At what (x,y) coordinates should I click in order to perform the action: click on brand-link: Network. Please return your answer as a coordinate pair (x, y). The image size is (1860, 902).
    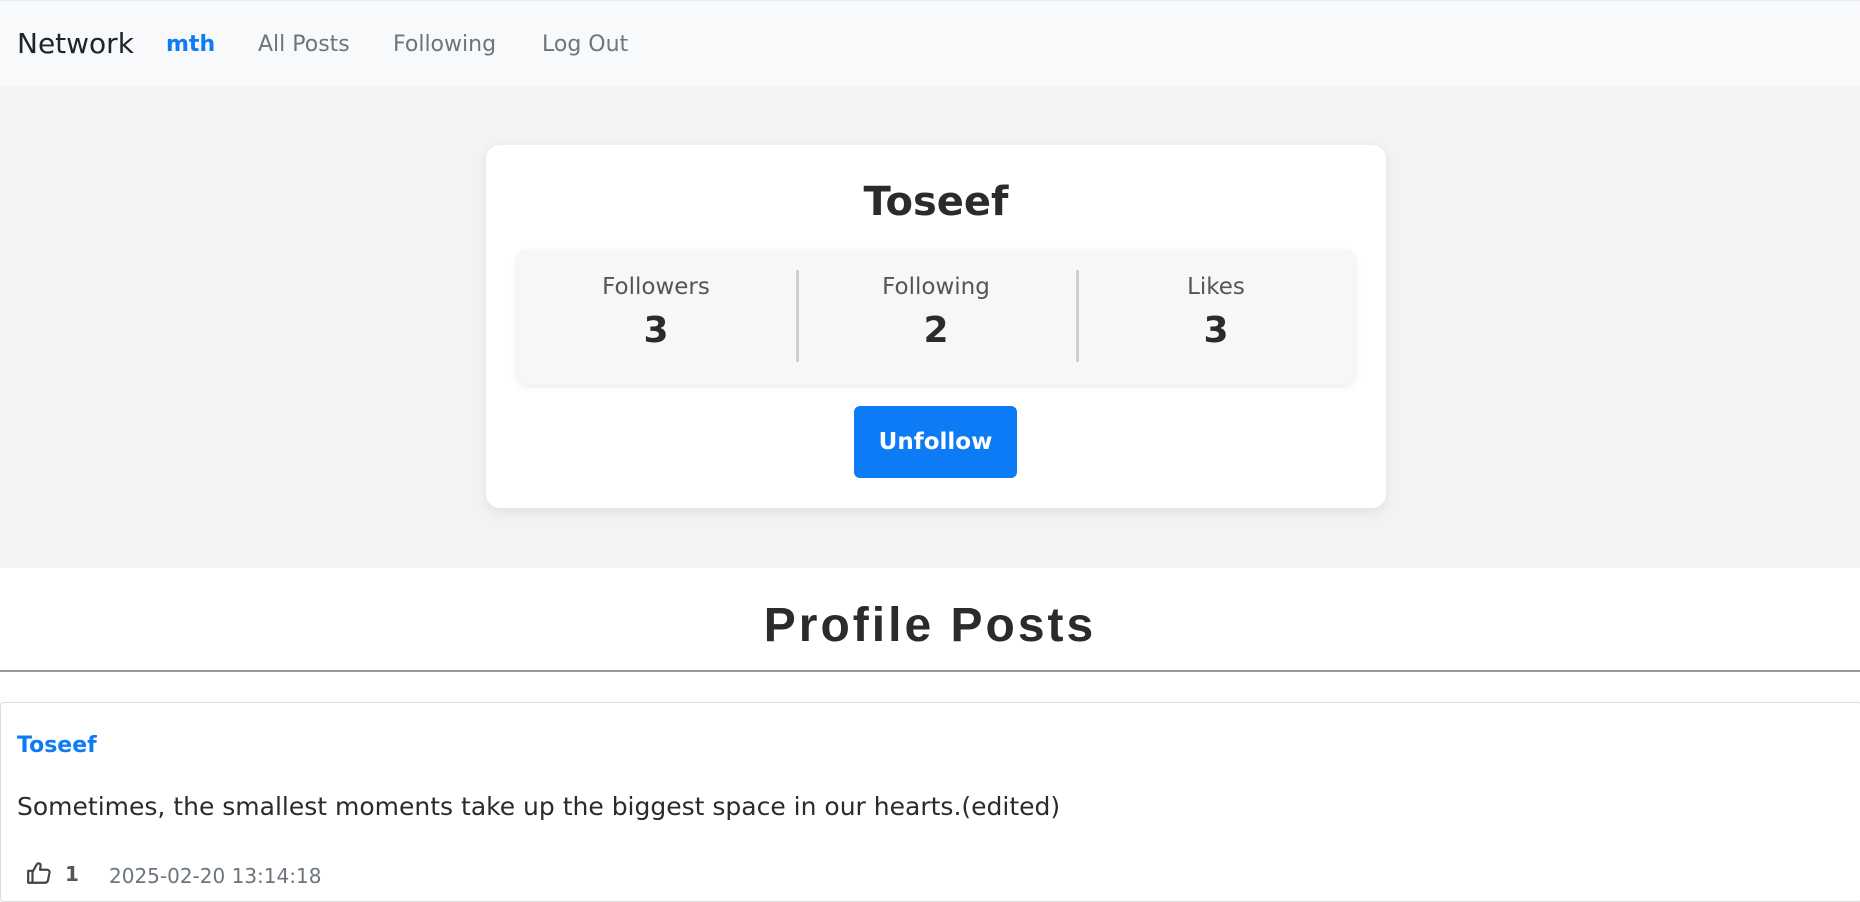
    Looking at the image, I should click on (75, 43).